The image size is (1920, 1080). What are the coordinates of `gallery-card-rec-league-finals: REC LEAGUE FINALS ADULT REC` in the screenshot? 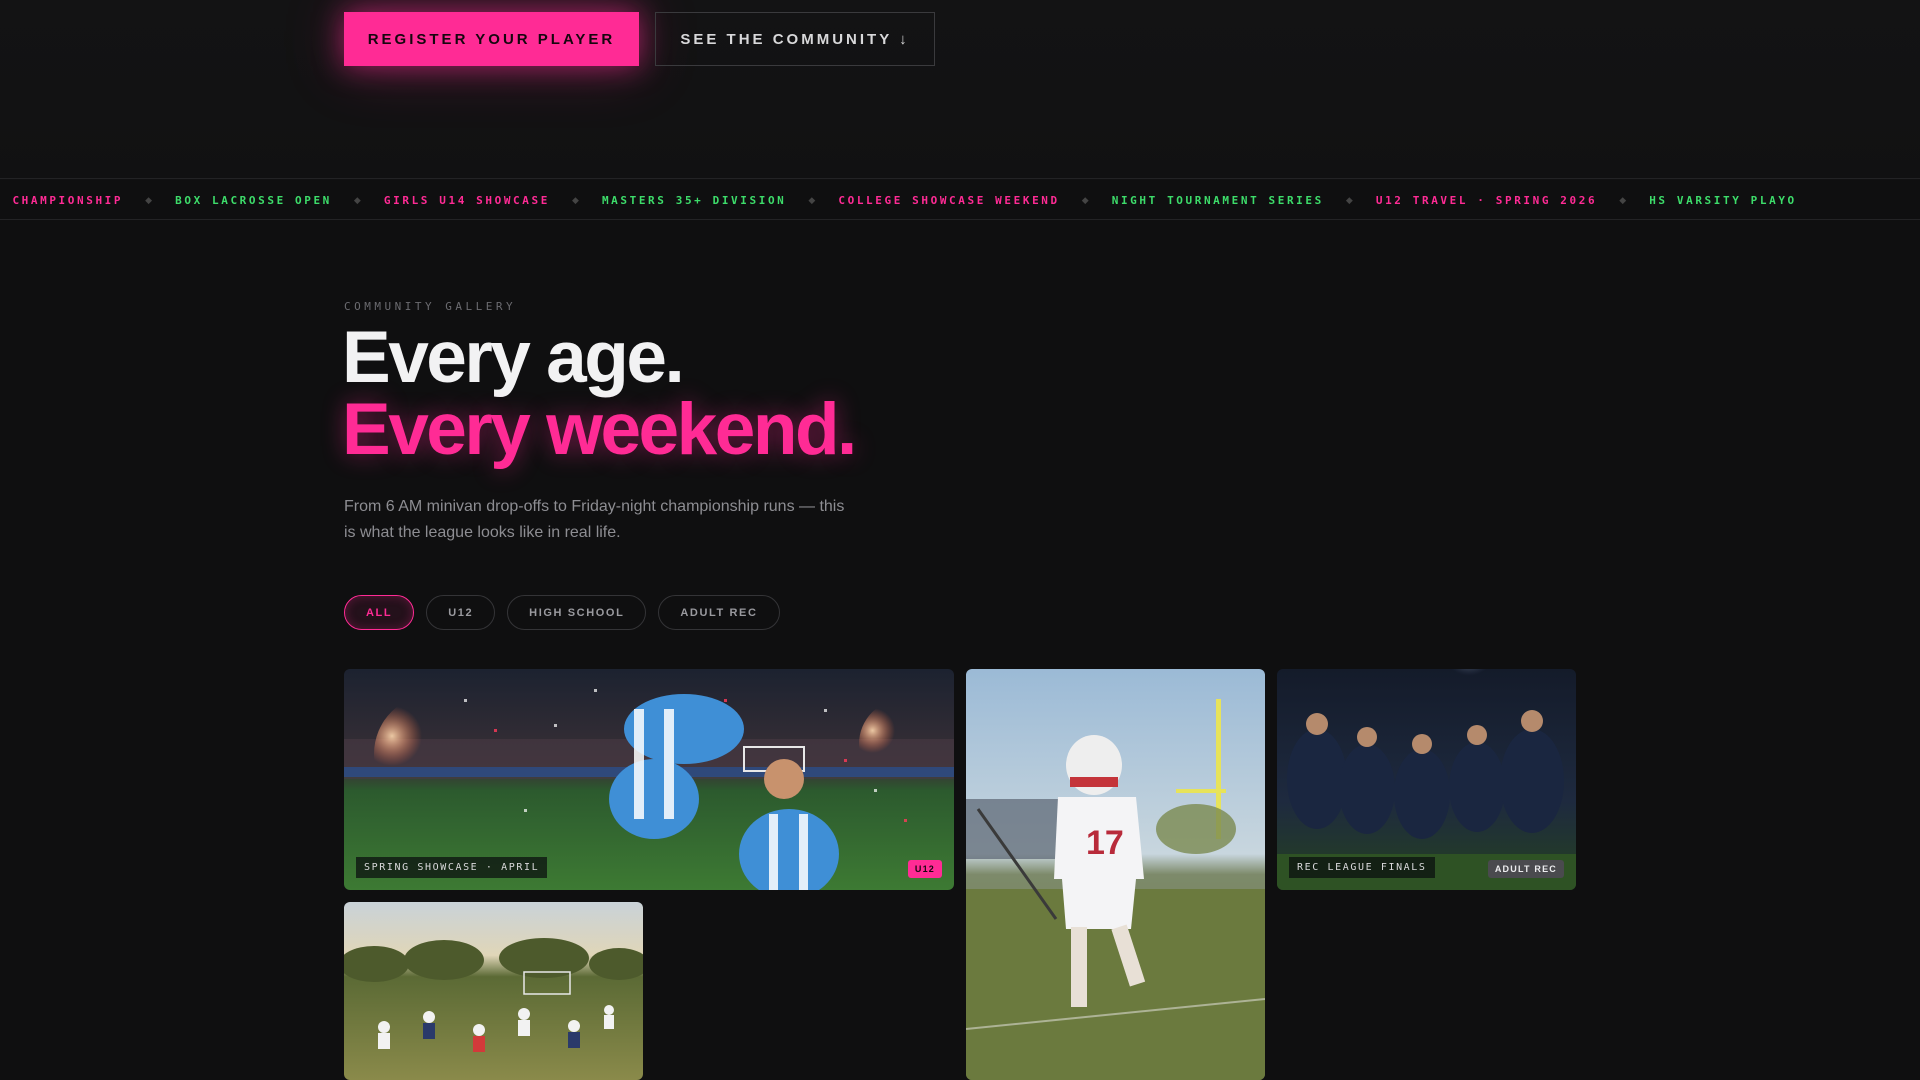 It's located at (1426, 779).